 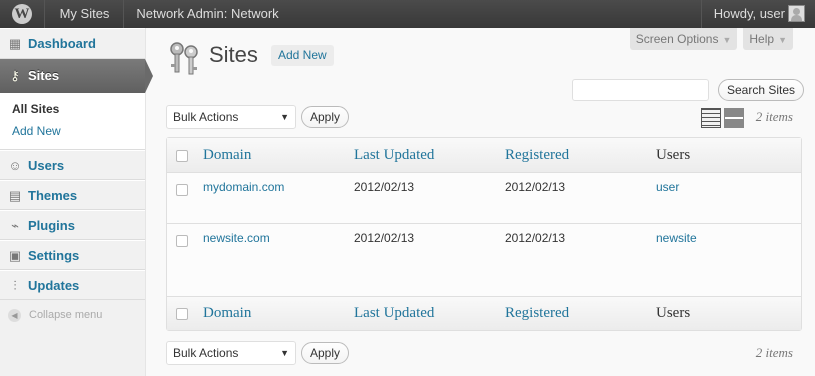 I want to click on table-footer: Domain Last Updated Registered Users, so click(x=484, y=313).